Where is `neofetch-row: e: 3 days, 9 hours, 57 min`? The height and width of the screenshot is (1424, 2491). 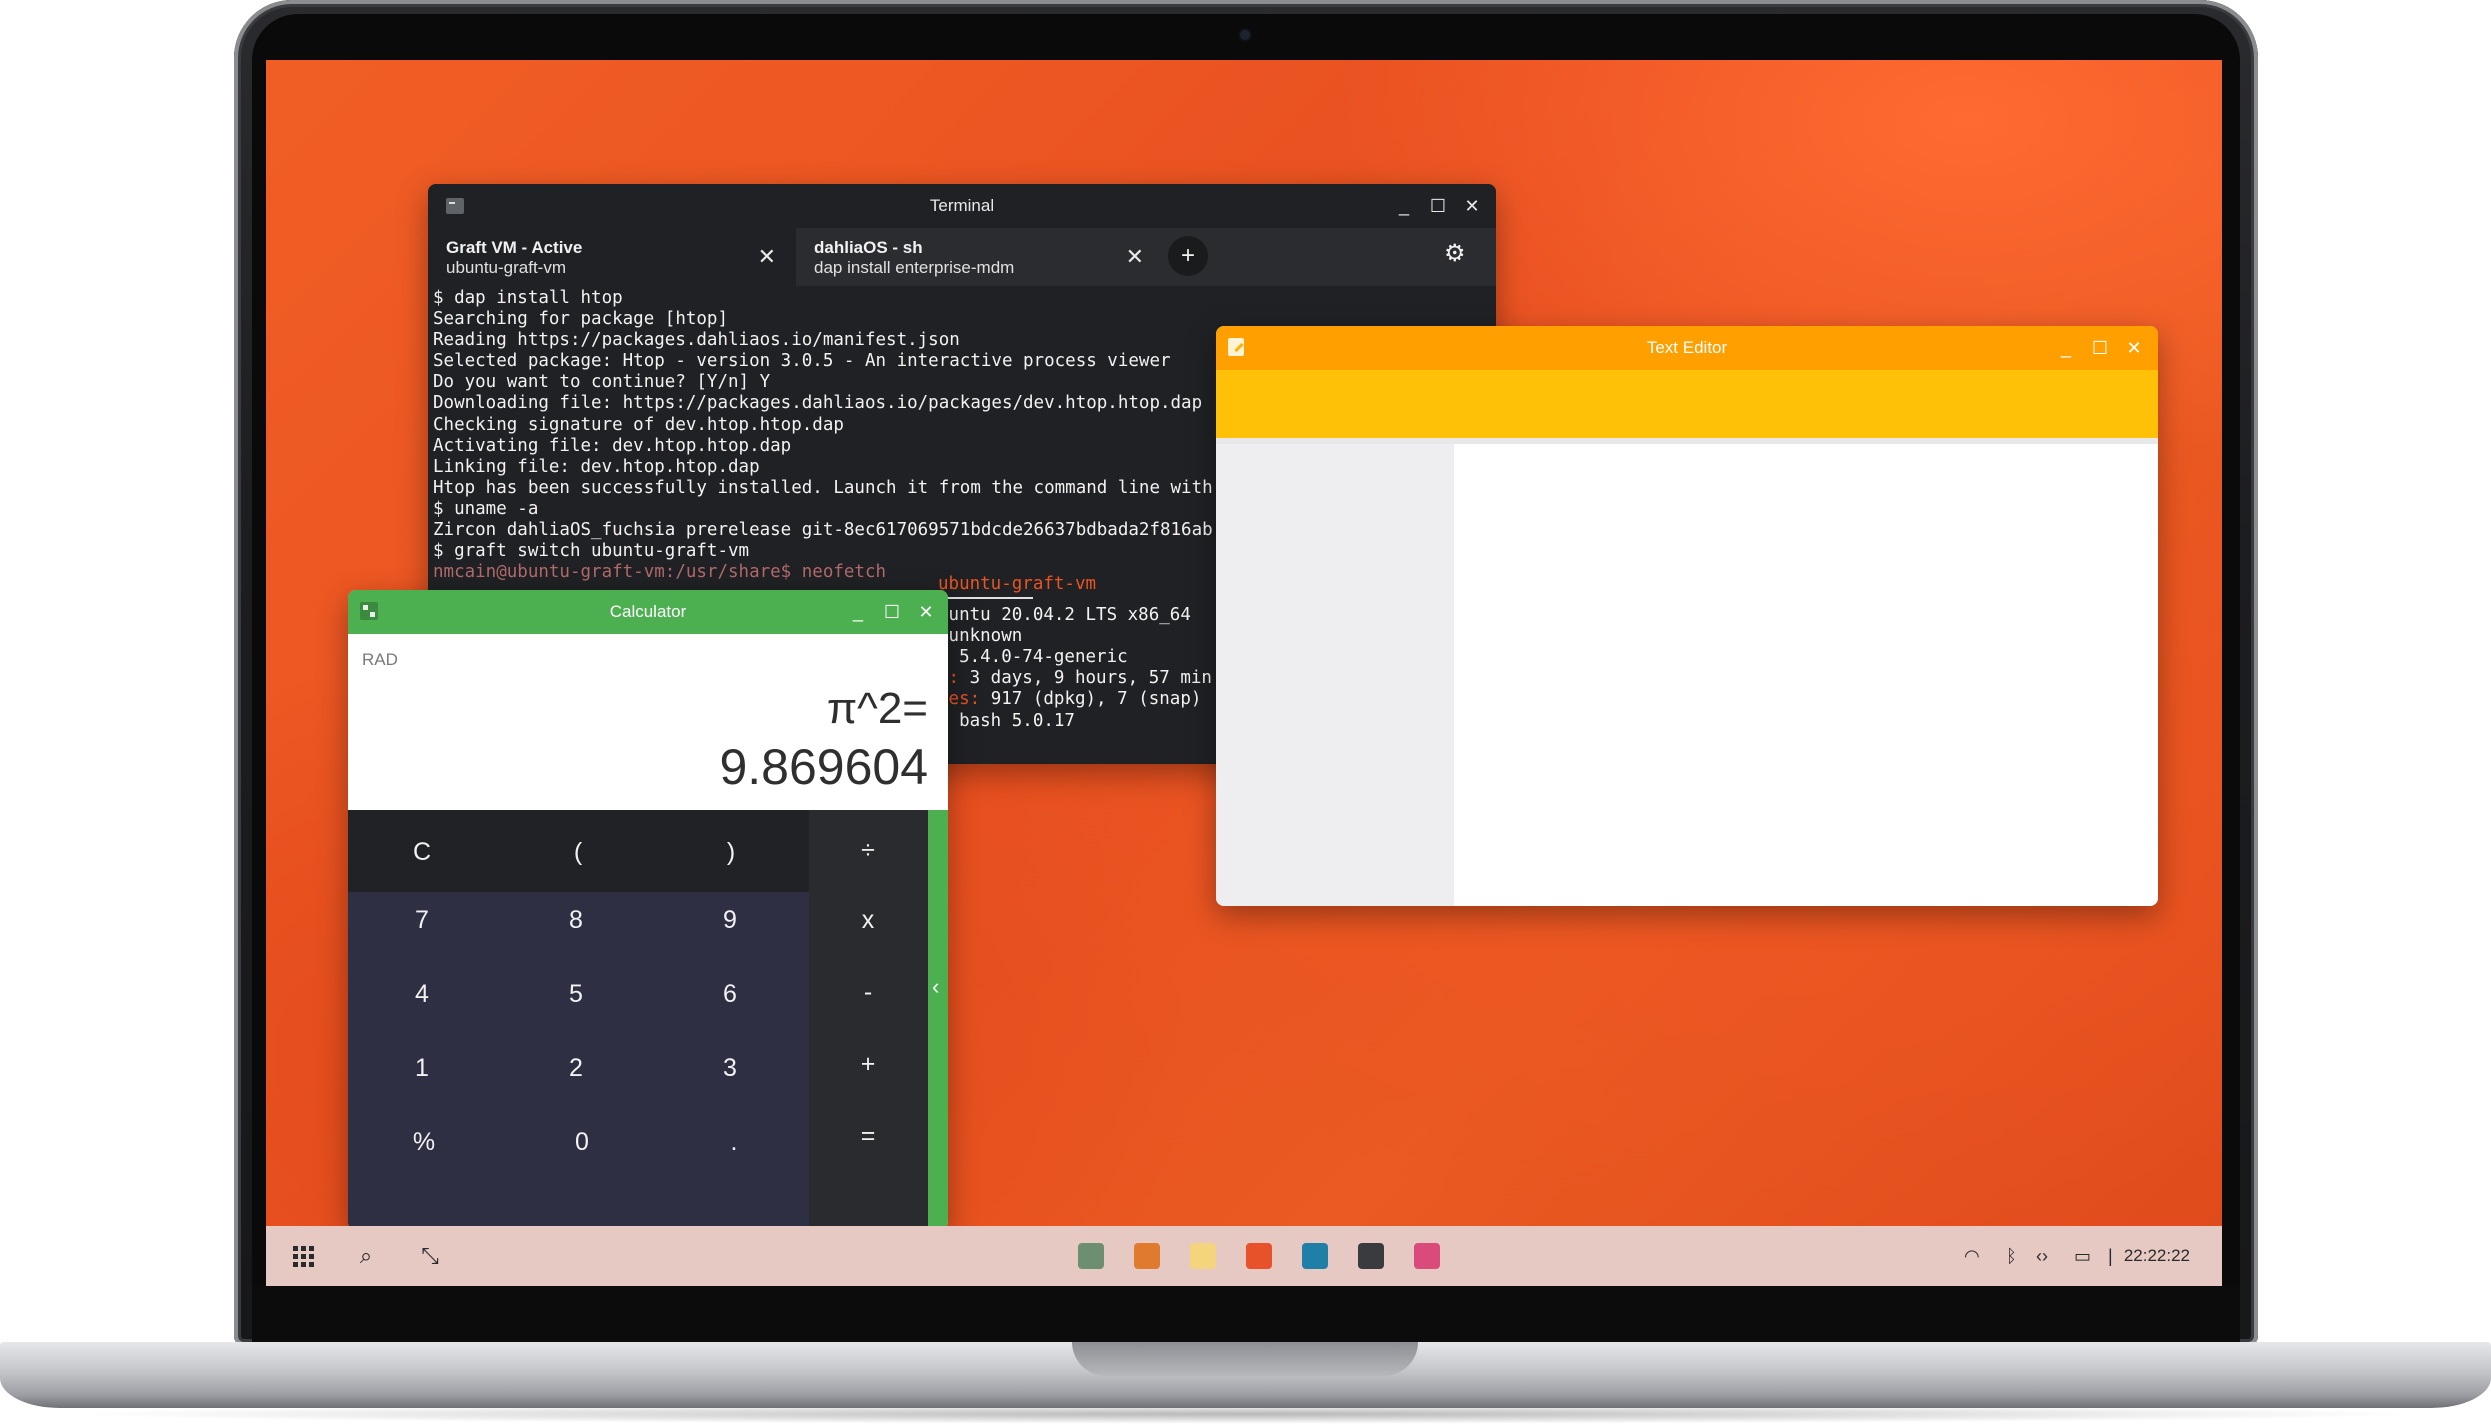
neofetch-row: e: 3 days, 9 hours, 57 min is located at coordinates (1075, 678).